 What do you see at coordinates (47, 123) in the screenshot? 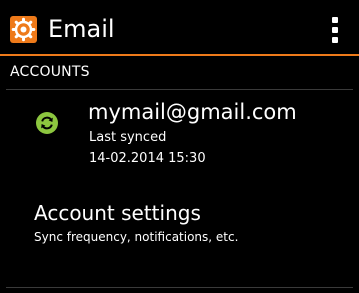
I see `sync-icon` at bounding box center [47, 123].